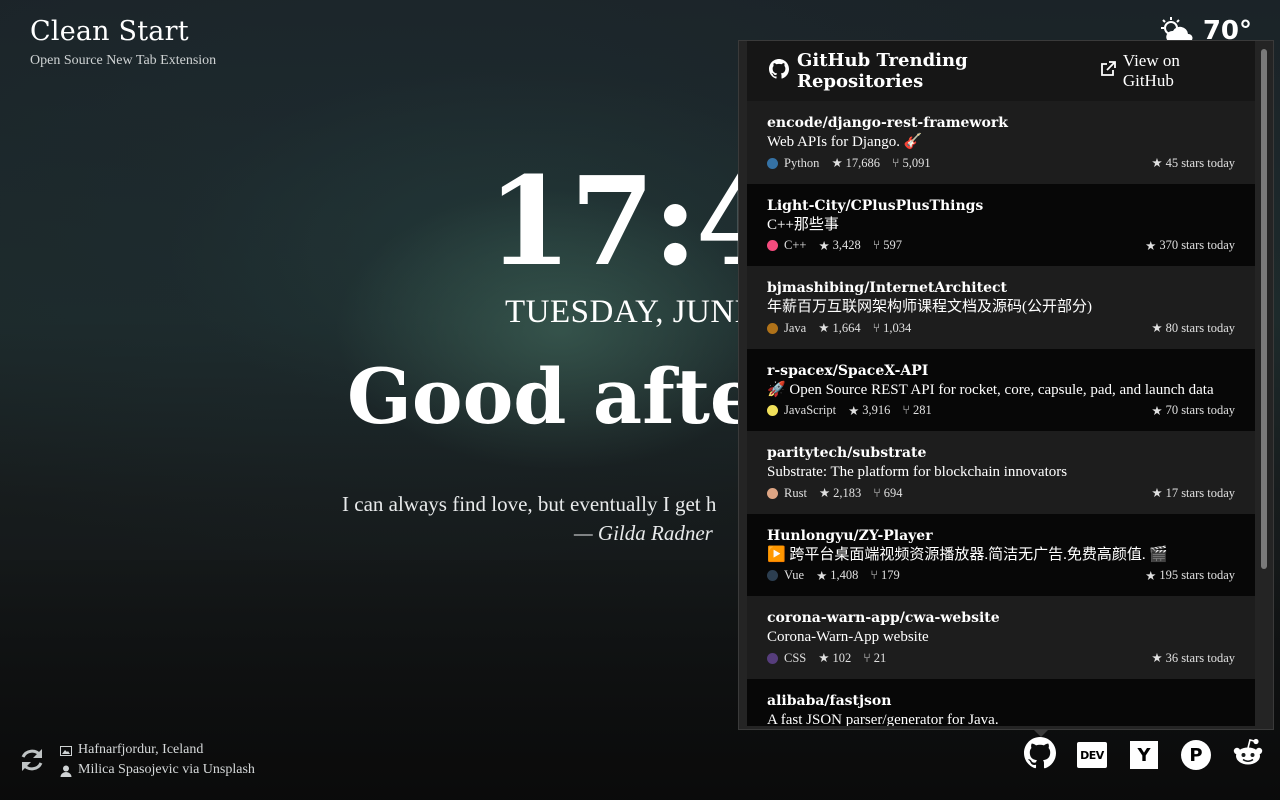 This screenshot has height=800, width=1280. I want to click on dock: DEV Y P, so click(1144, 755).